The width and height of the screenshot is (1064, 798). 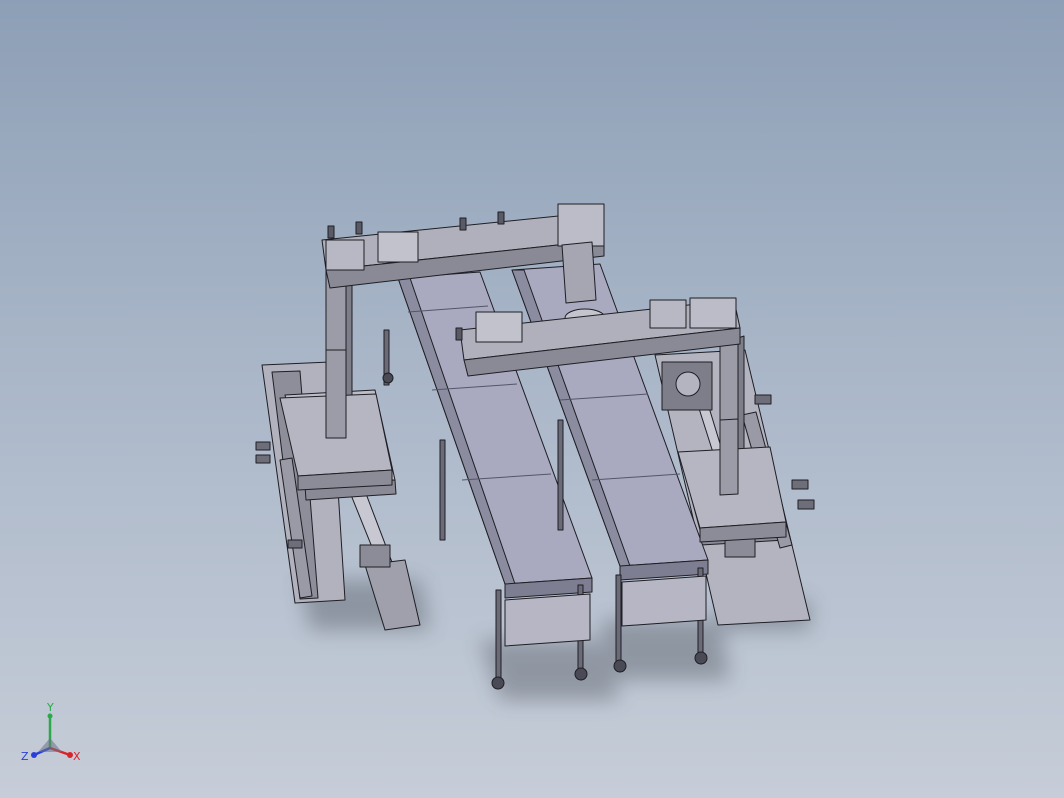 I want to click on triad-y-label: Y, so click(x=50, y=707).